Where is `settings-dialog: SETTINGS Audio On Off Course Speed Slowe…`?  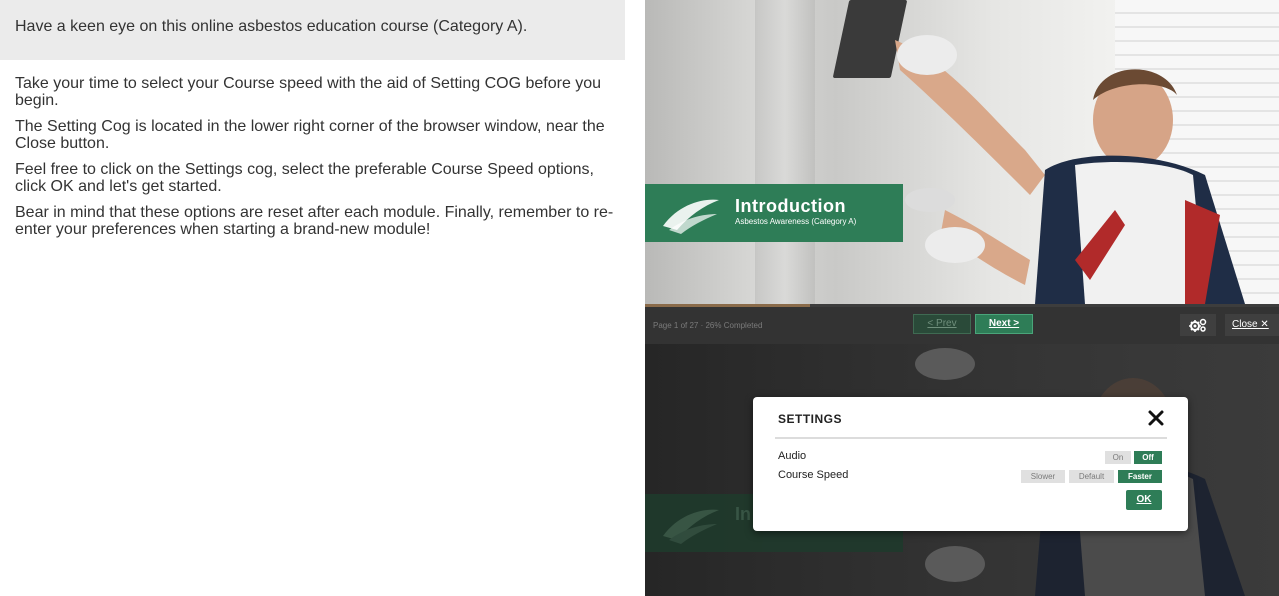
settings-dialog: SETTINGS Audio On Off Course Speed Slowe… is located at coordinates (970, 464).